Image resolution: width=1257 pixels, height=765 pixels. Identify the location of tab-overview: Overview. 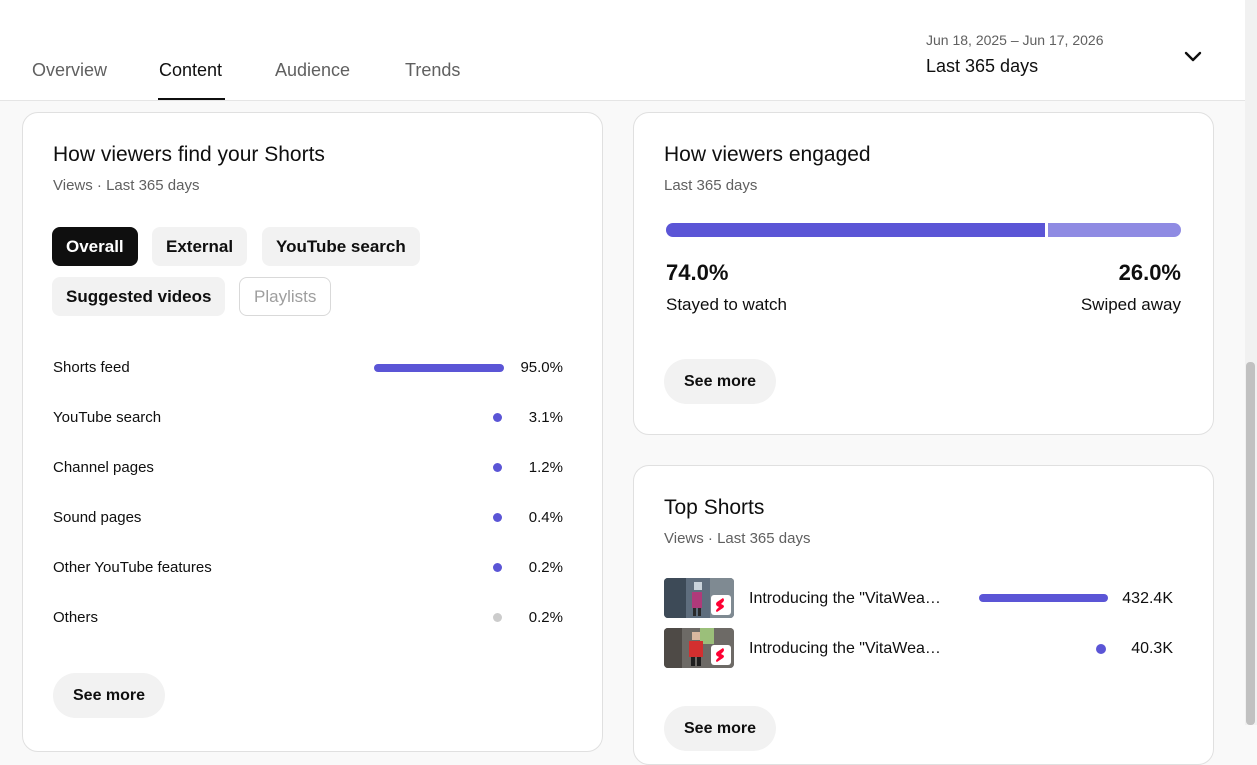
(69, 70).